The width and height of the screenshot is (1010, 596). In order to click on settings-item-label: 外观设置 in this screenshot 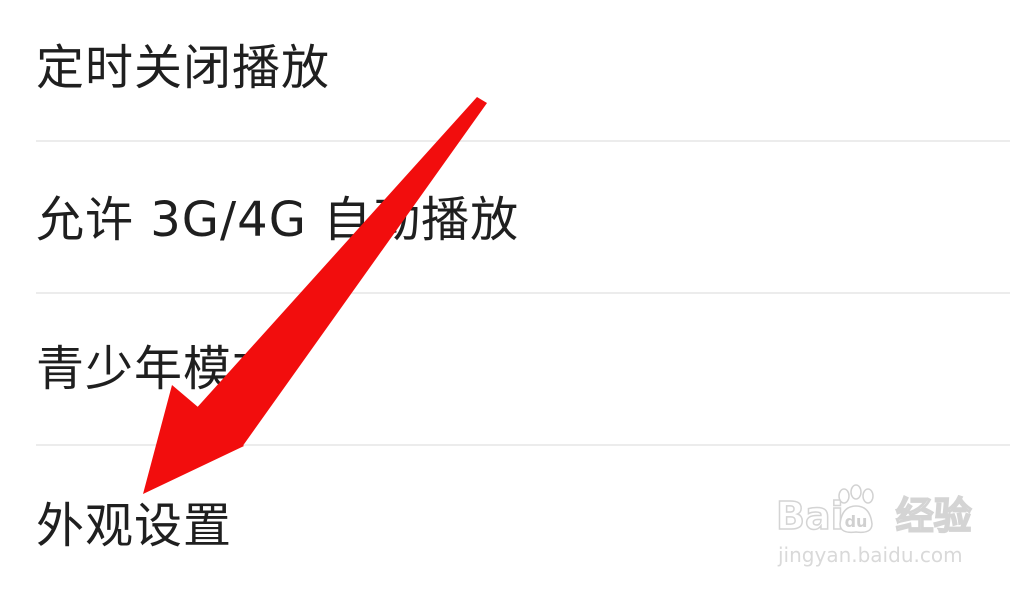, I will do `click(134, 526)`.